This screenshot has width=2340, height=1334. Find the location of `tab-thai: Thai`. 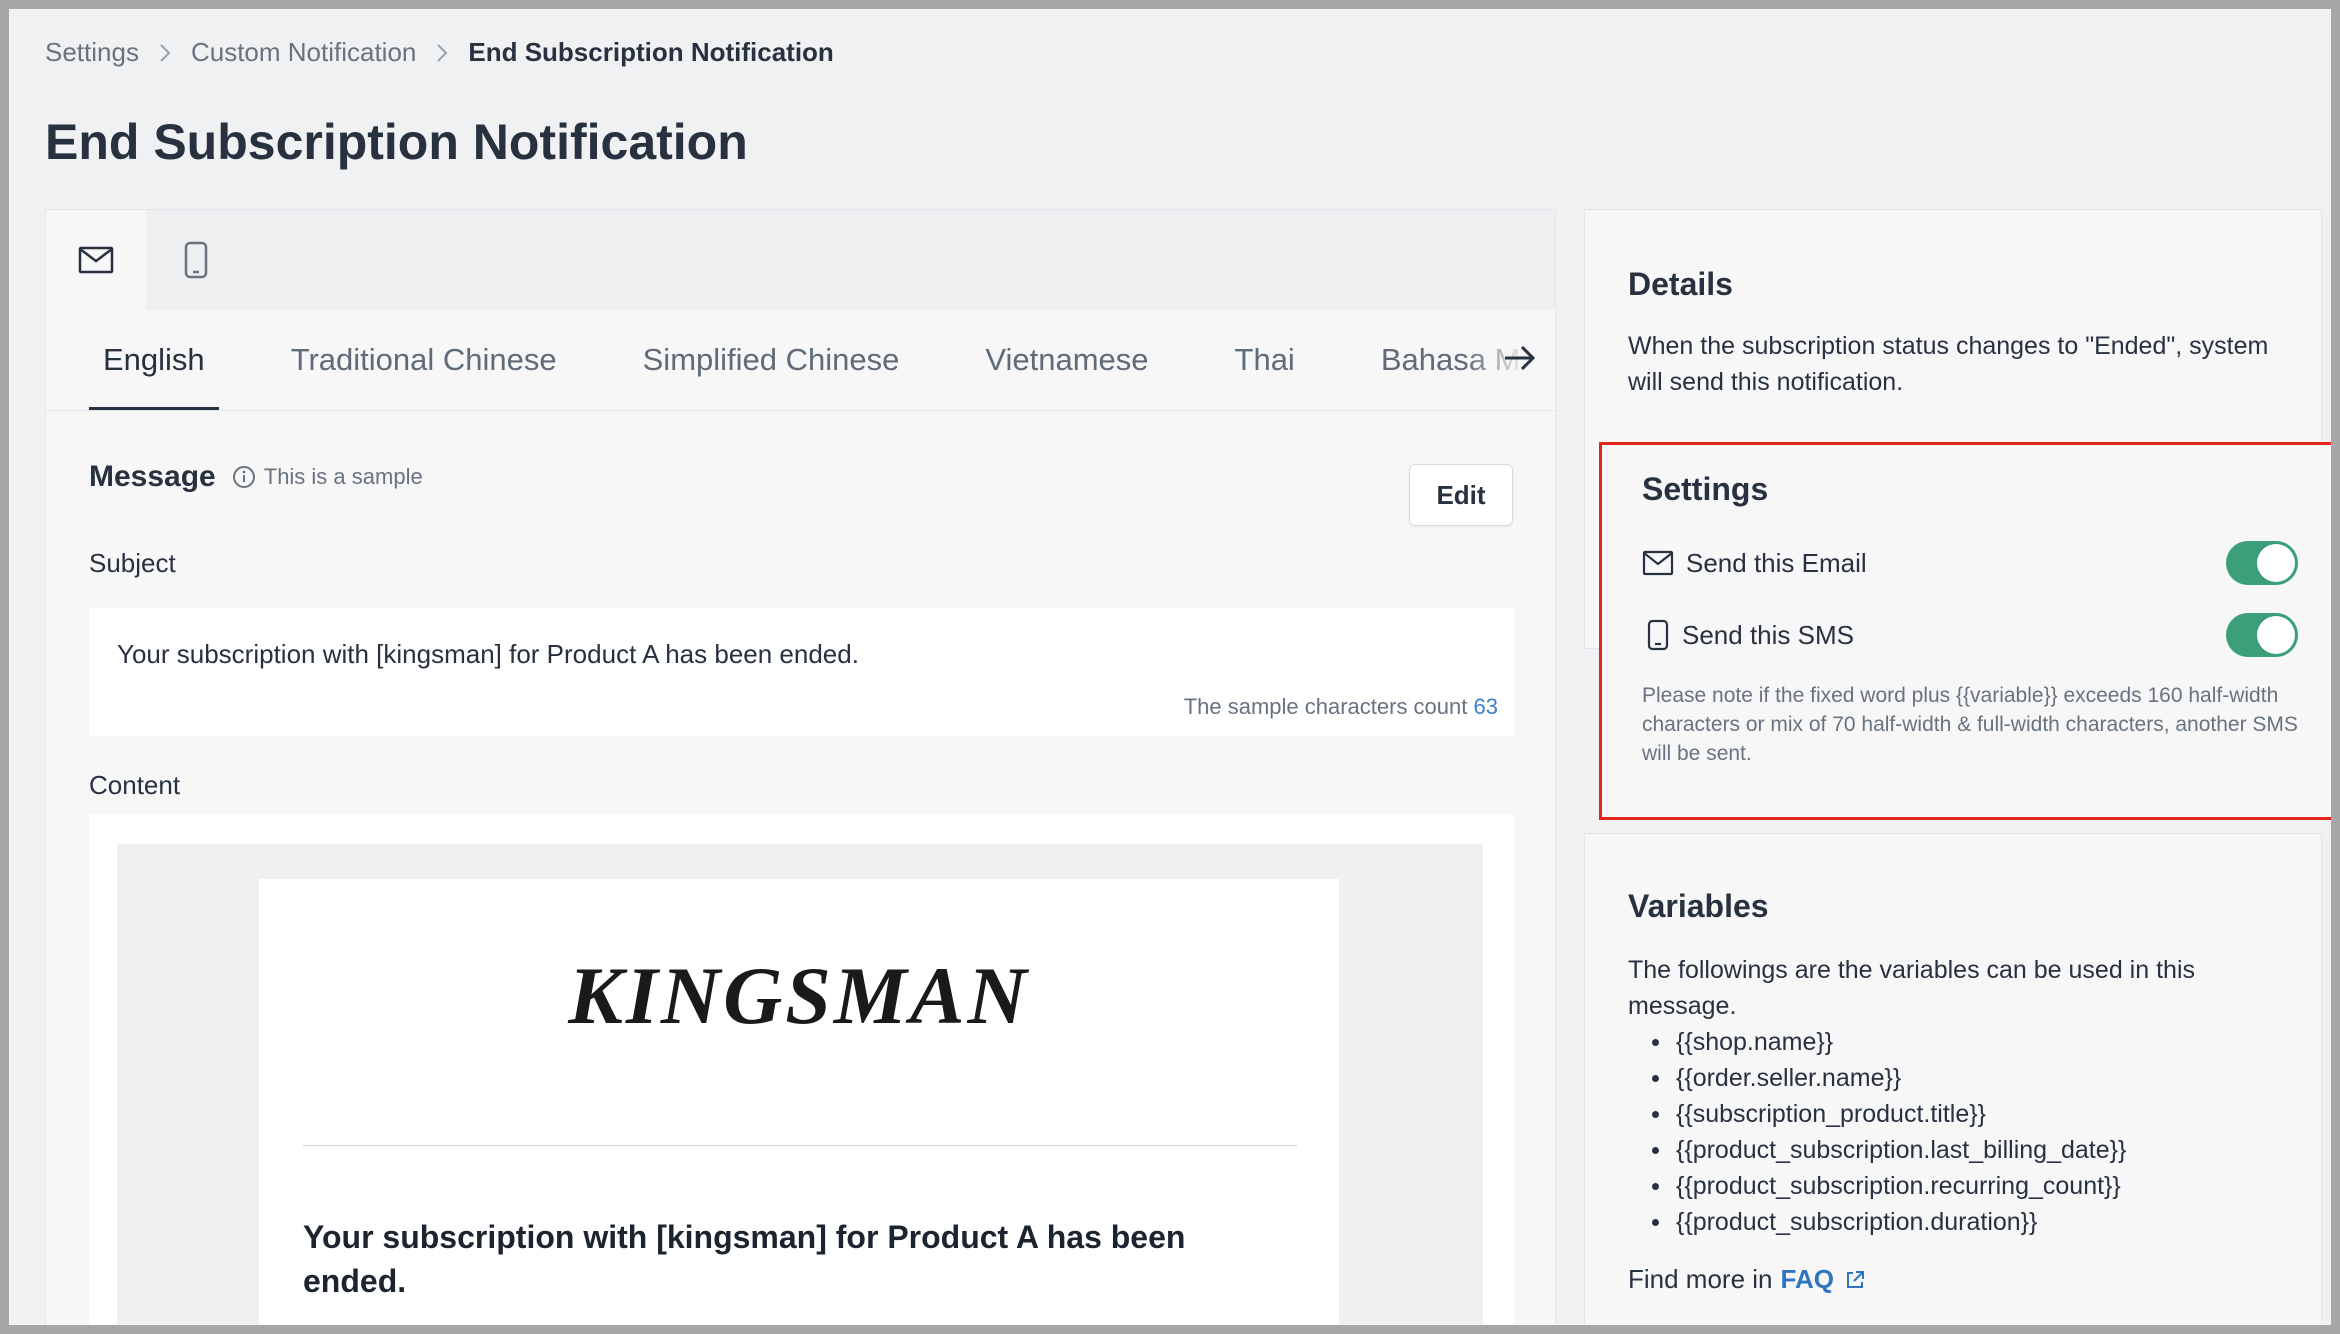

tab-thai: Thai is located at coordinates (1265, 360).